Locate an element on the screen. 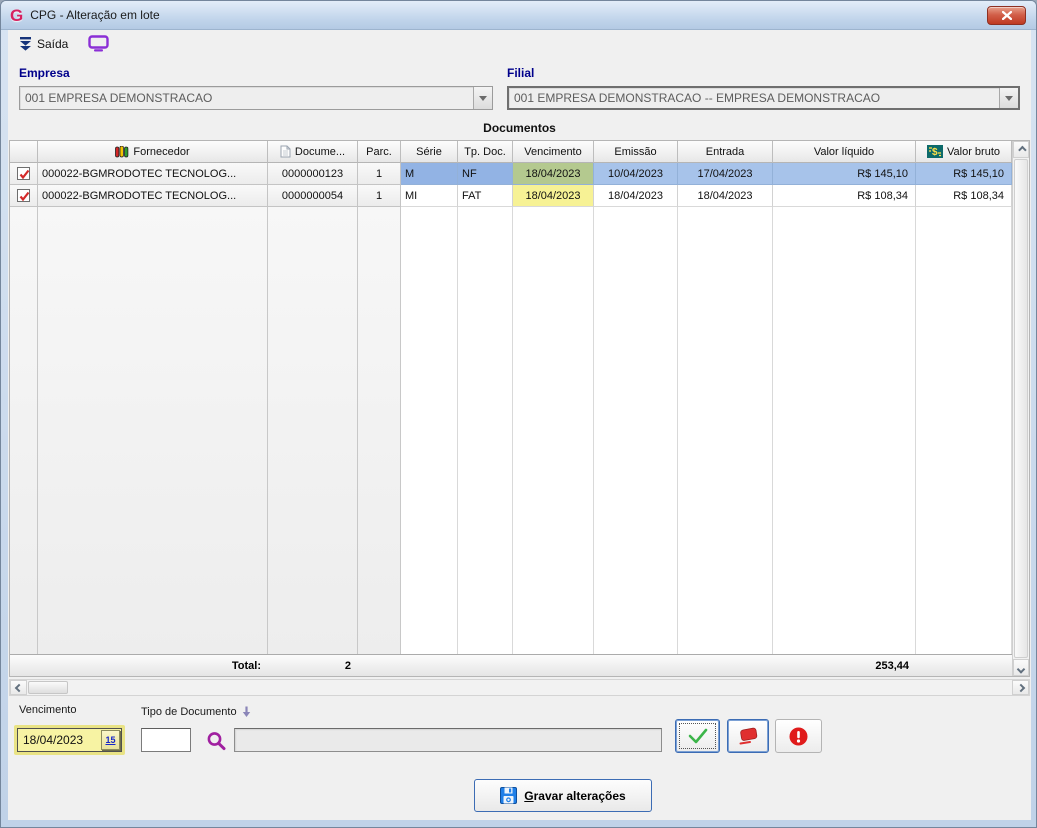  column-header-label: Parc. is located at coordinates (379, 151).